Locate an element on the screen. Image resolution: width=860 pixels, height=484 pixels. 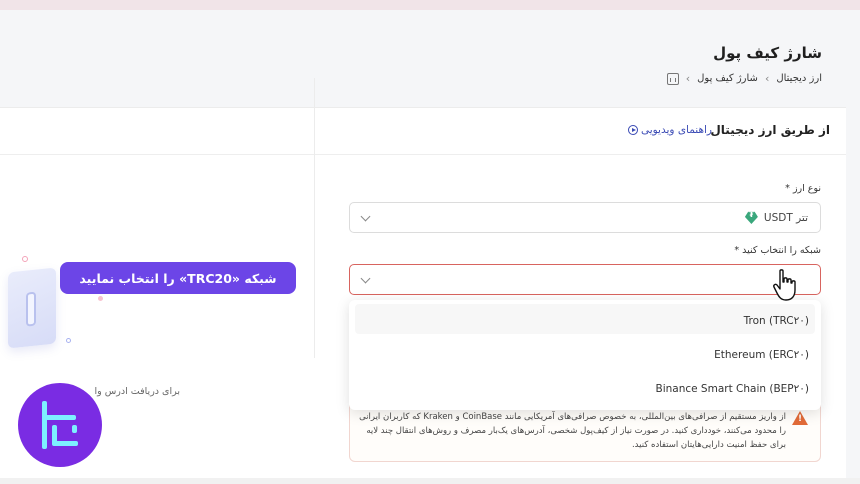
currency-select: تتر USDT is located at coordinates (585, 217).